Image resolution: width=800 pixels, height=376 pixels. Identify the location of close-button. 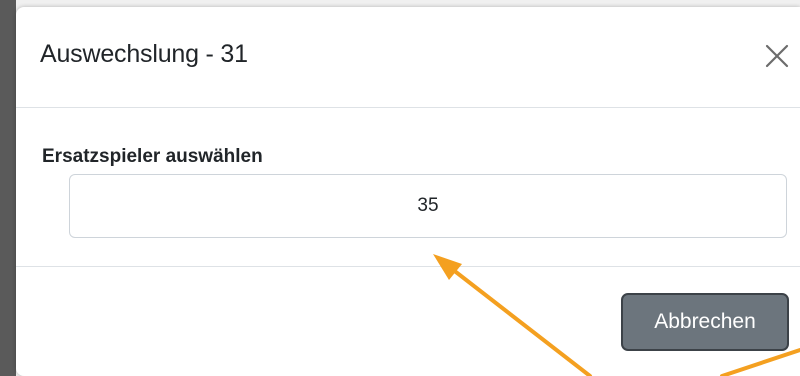
(777, 56).